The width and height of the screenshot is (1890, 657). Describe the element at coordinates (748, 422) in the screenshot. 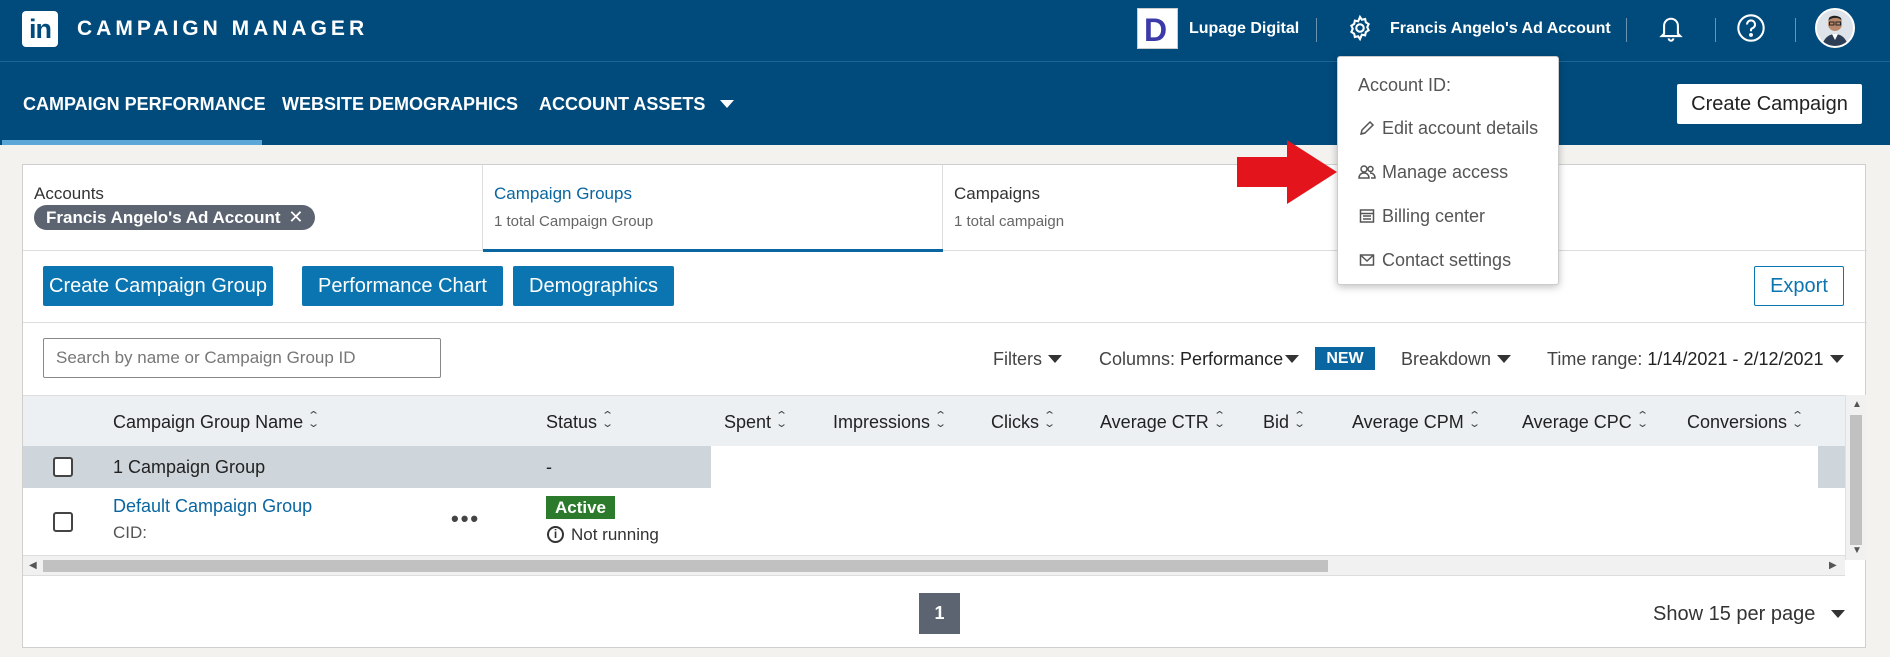

I see `column-label: Spent` at that location.